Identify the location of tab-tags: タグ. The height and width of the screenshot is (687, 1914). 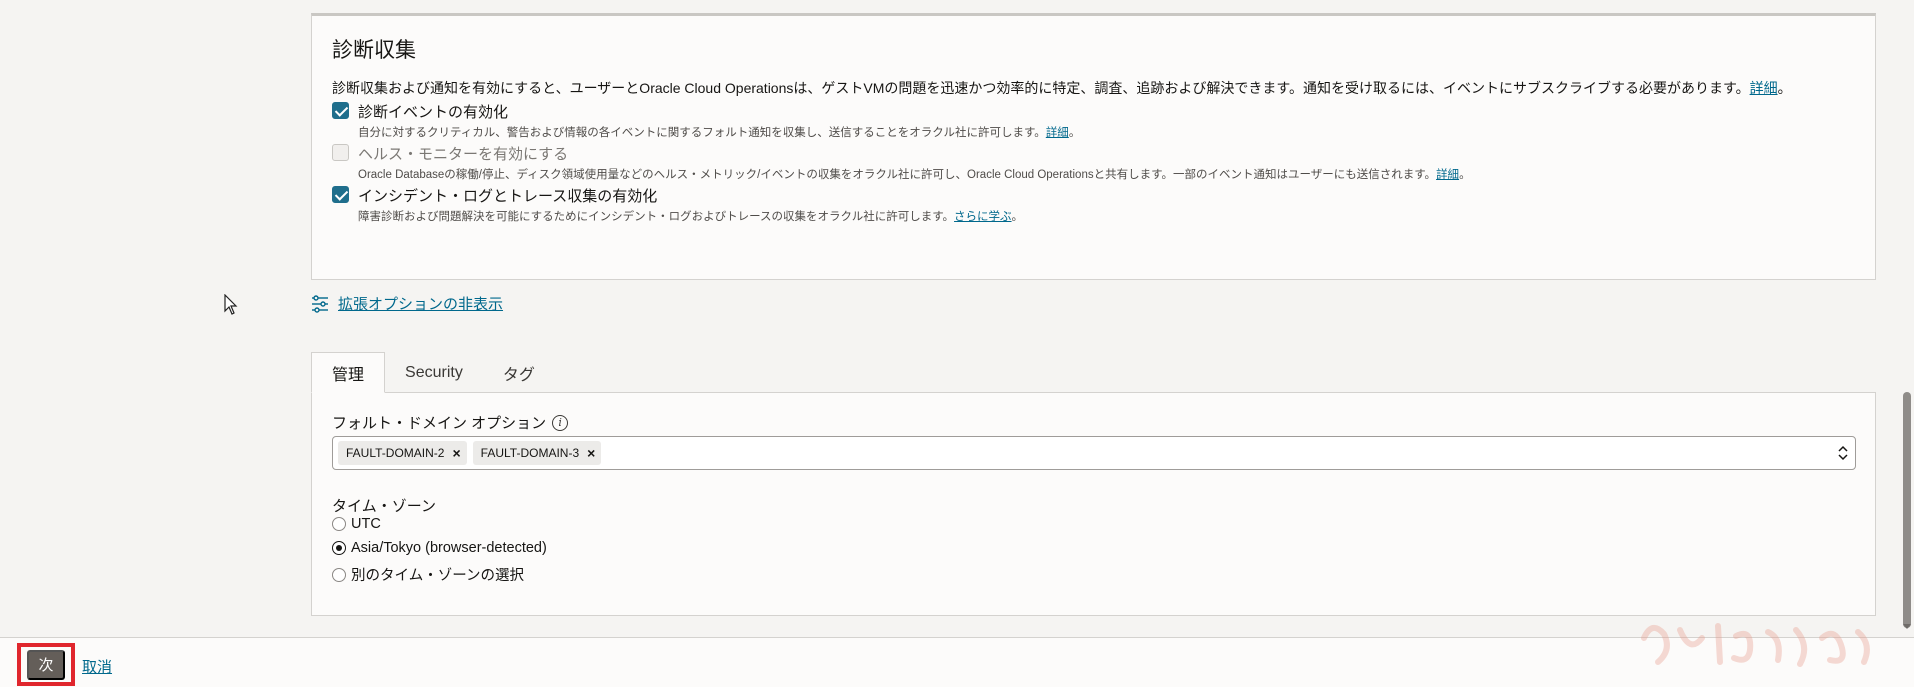
(519, 372).